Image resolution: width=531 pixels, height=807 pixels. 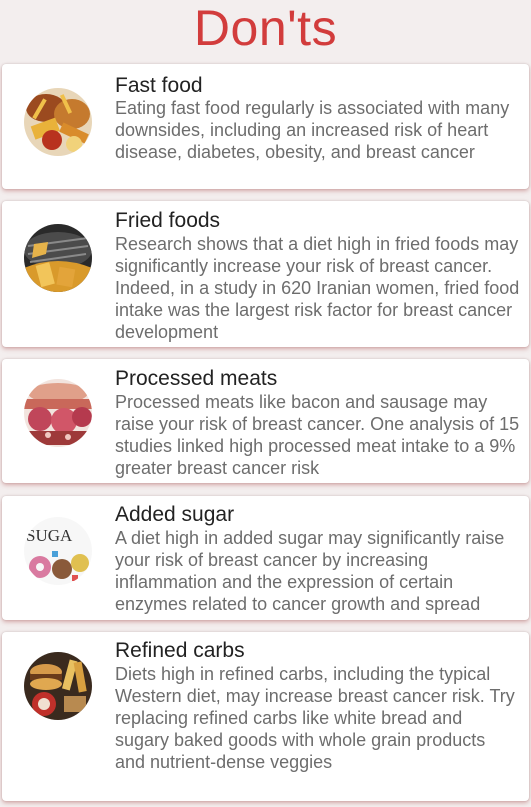 I want to click on item-title: Fast food, so click(x=159, y=85).